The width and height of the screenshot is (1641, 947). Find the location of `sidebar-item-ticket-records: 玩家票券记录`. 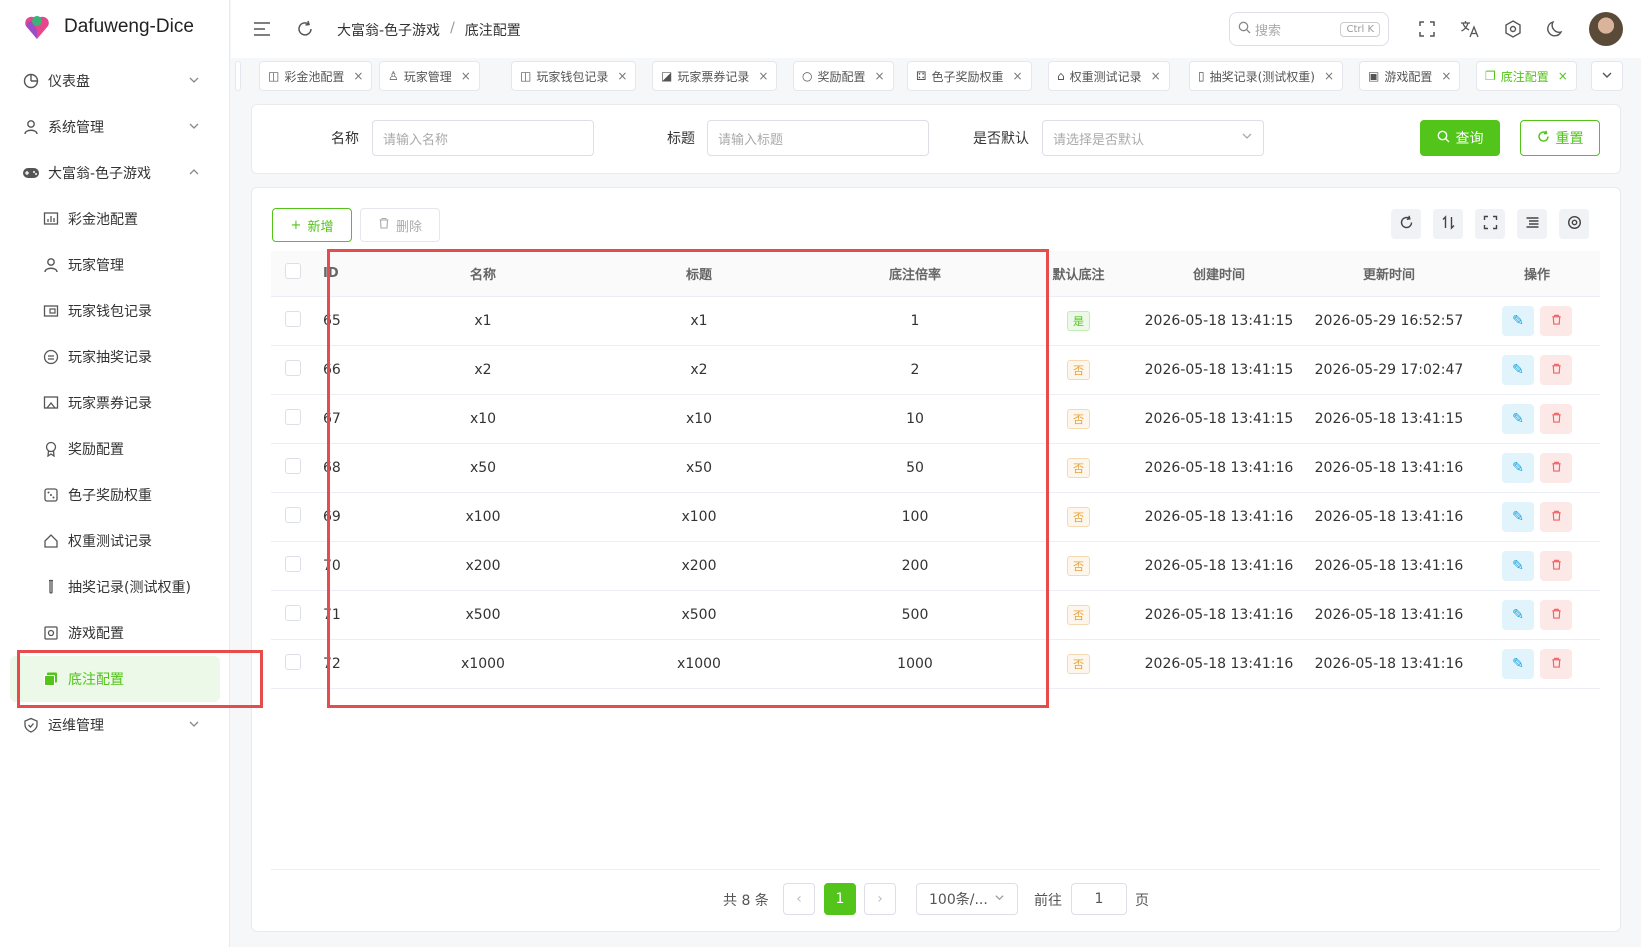

sidebar-item-ticket-records: 玩家票券记录 is located at coordinates (115, 403).